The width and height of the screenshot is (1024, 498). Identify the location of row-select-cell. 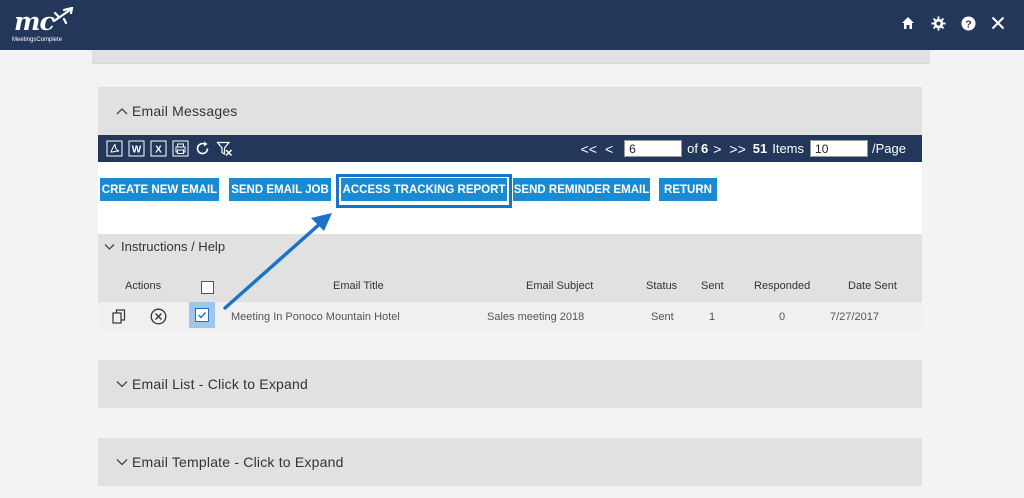
(202, 315).